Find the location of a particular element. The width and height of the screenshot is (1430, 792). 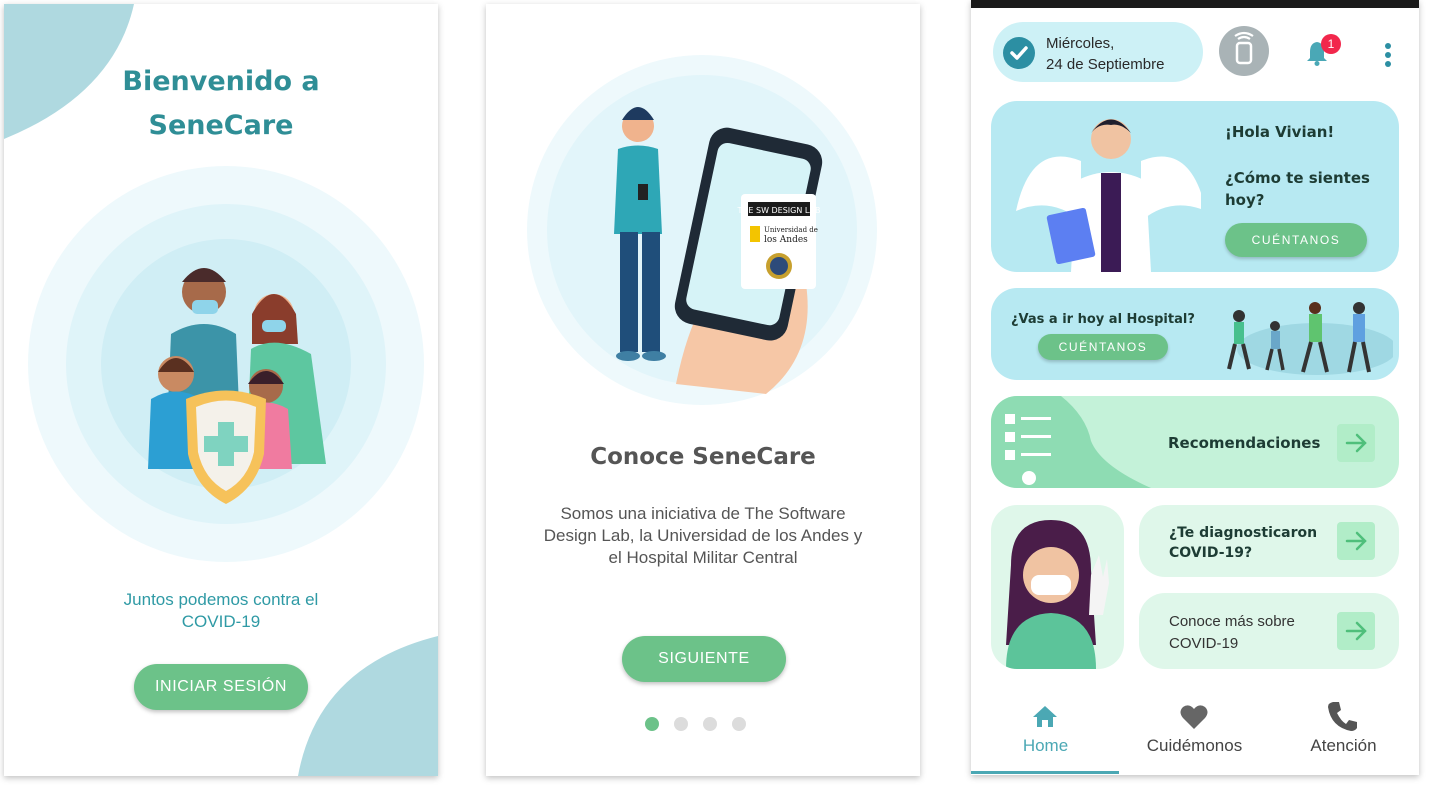

more-options-icon is located at coordinates (1388, 55).